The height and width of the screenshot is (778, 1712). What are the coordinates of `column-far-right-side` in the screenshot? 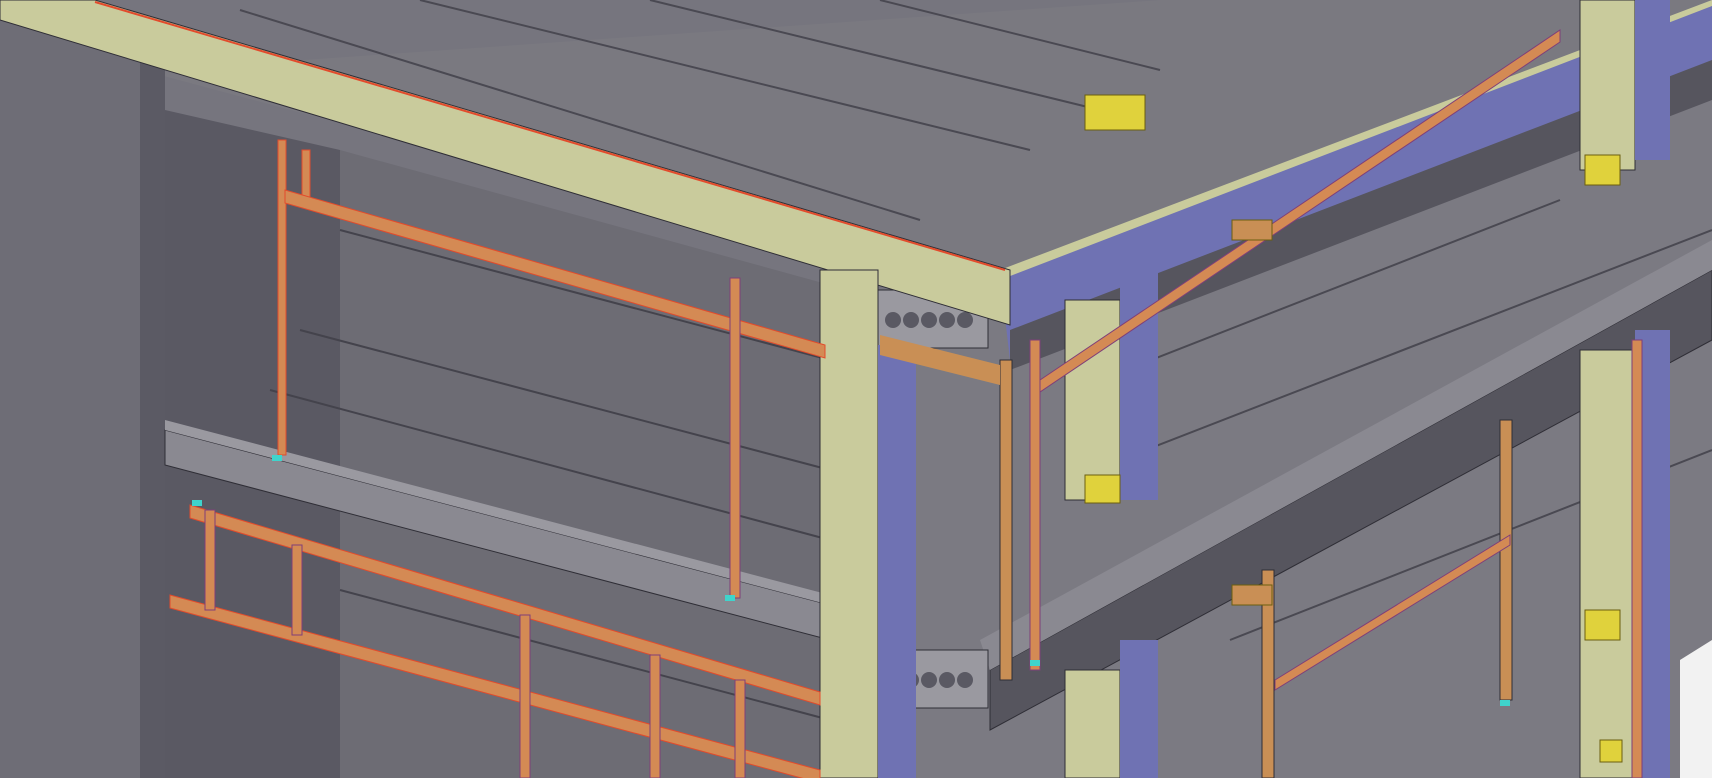 It's located at (1652, 80).